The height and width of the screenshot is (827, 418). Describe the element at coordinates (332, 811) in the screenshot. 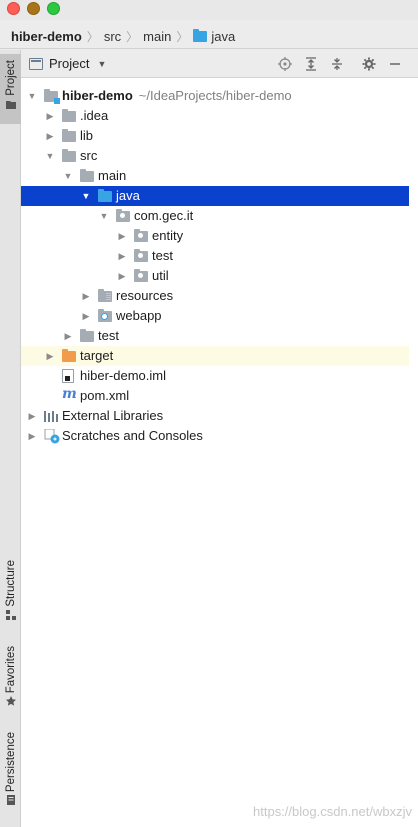

I see `watermark: https://blog.csdn.net/wbxzjv` at that location.